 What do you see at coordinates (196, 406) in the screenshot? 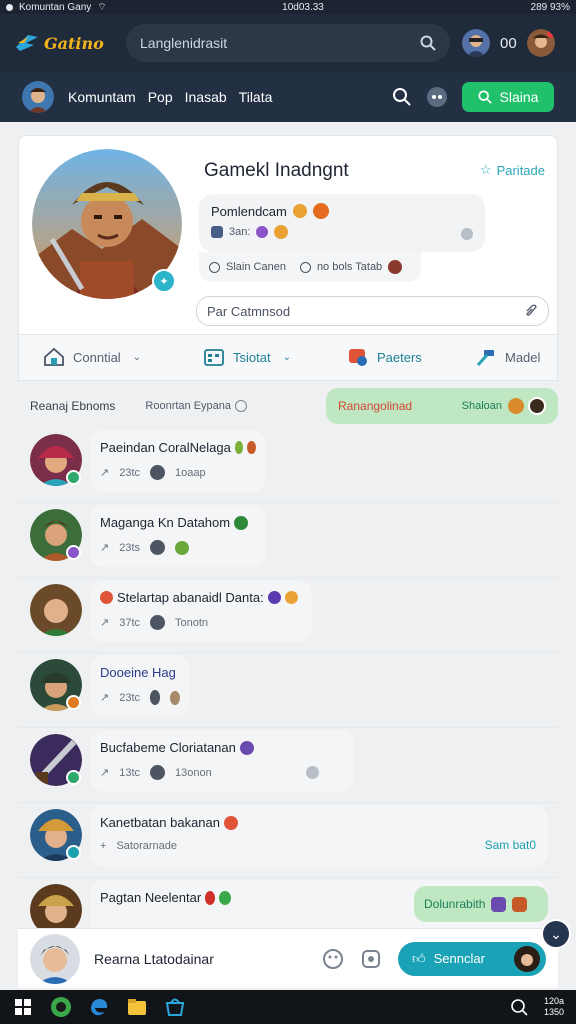
I see `filter-secondary: Roonrtan Eypana` at bounding box center [196, 406].